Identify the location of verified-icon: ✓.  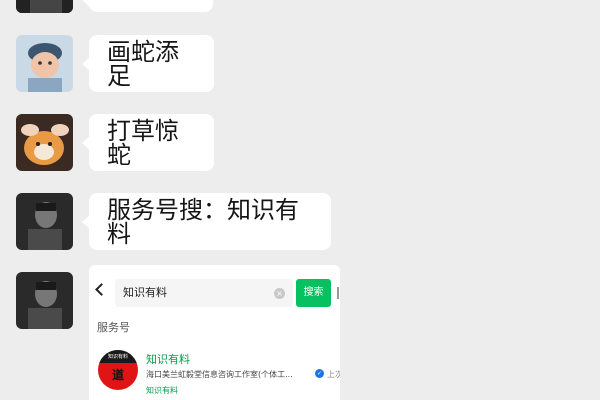
(319, 373).